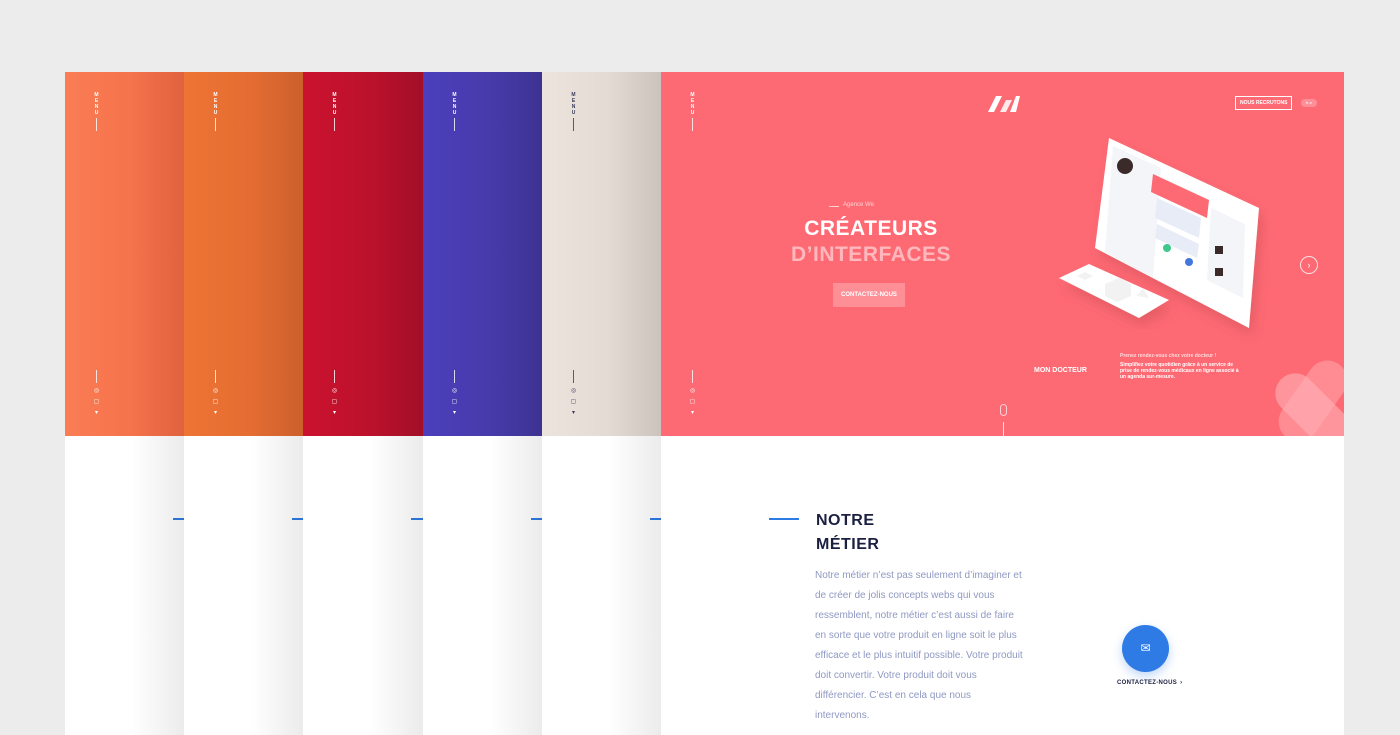  Describe the element at coordinates (1159, 233) in the screenshot. I see `product-mockup-illustration` at that location.